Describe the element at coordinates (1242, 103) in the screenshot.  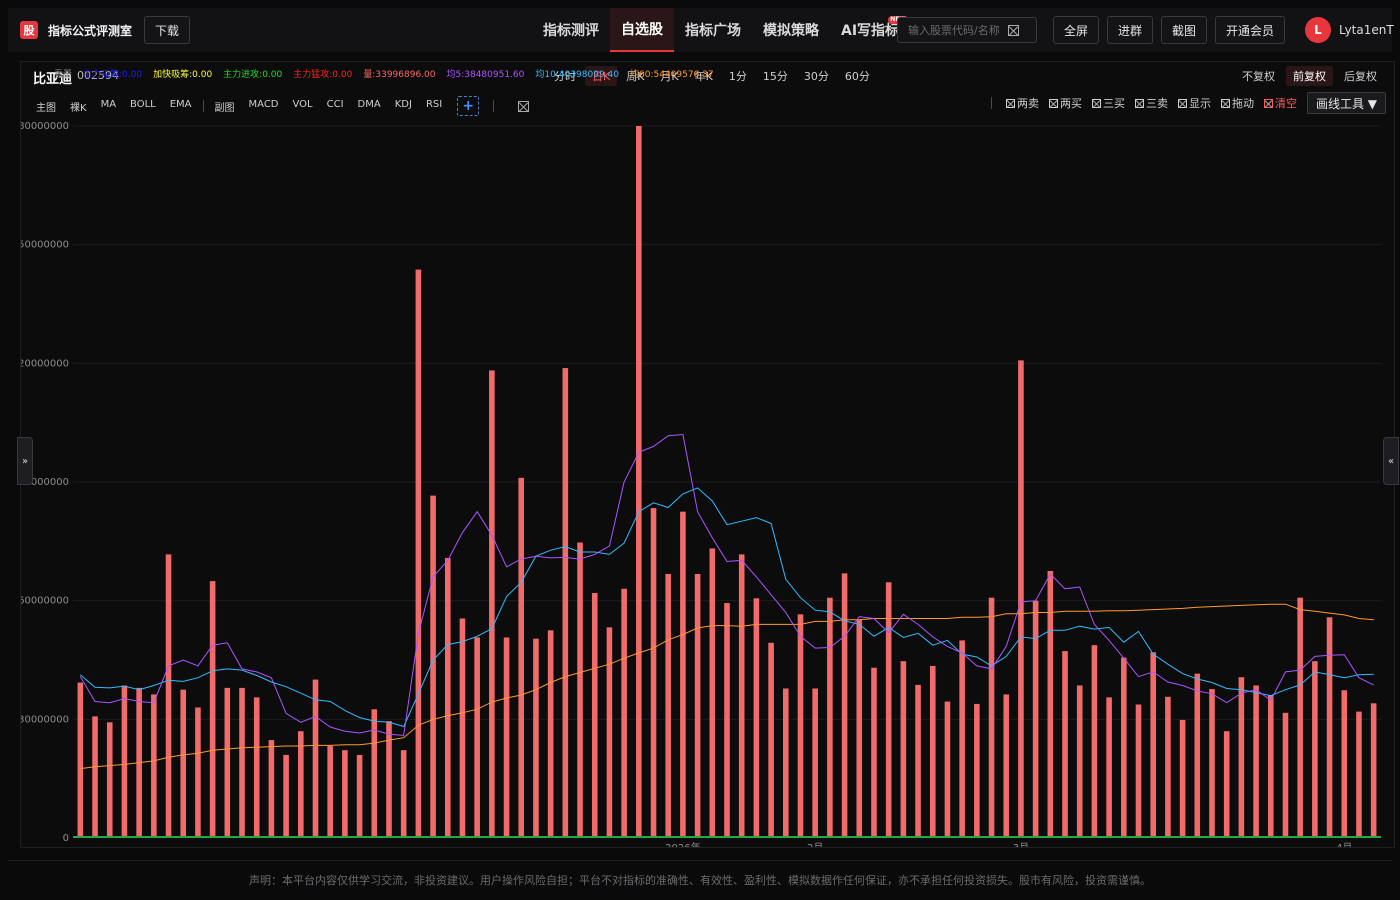
I see `tool-label: 拖动` at that location.